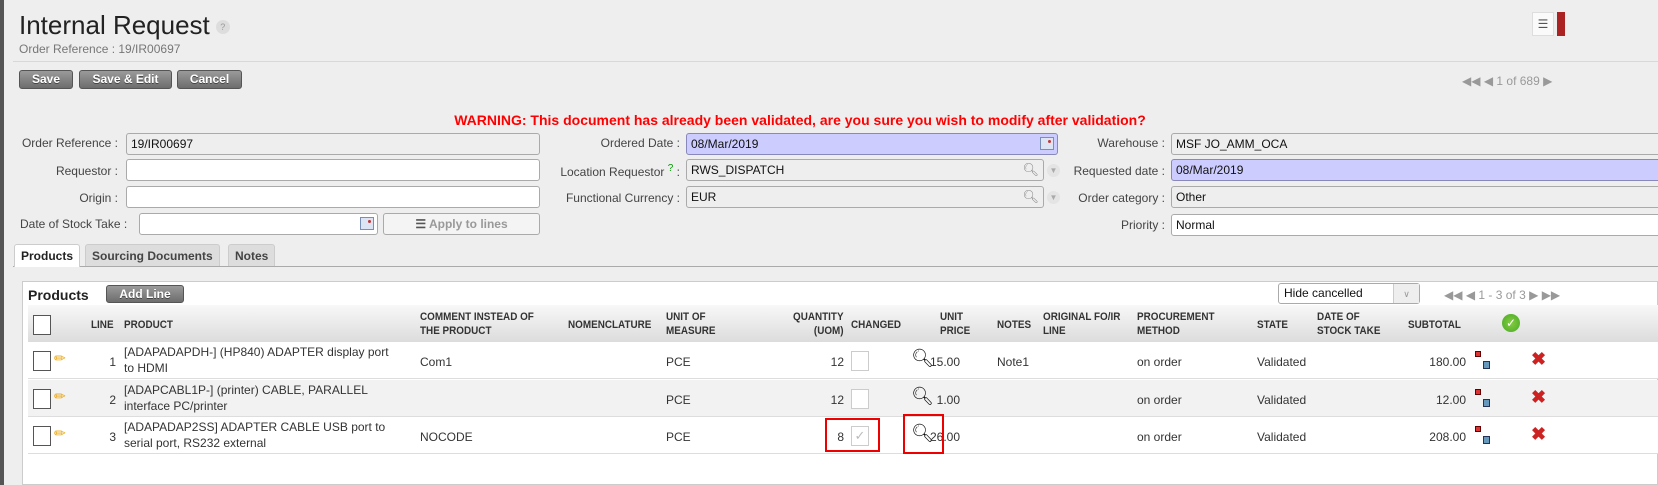 The image size is (1658, 485). Describe the element at coordinates (252, 255) in the screenshot. I see `tab-notes: Notes` at that location.